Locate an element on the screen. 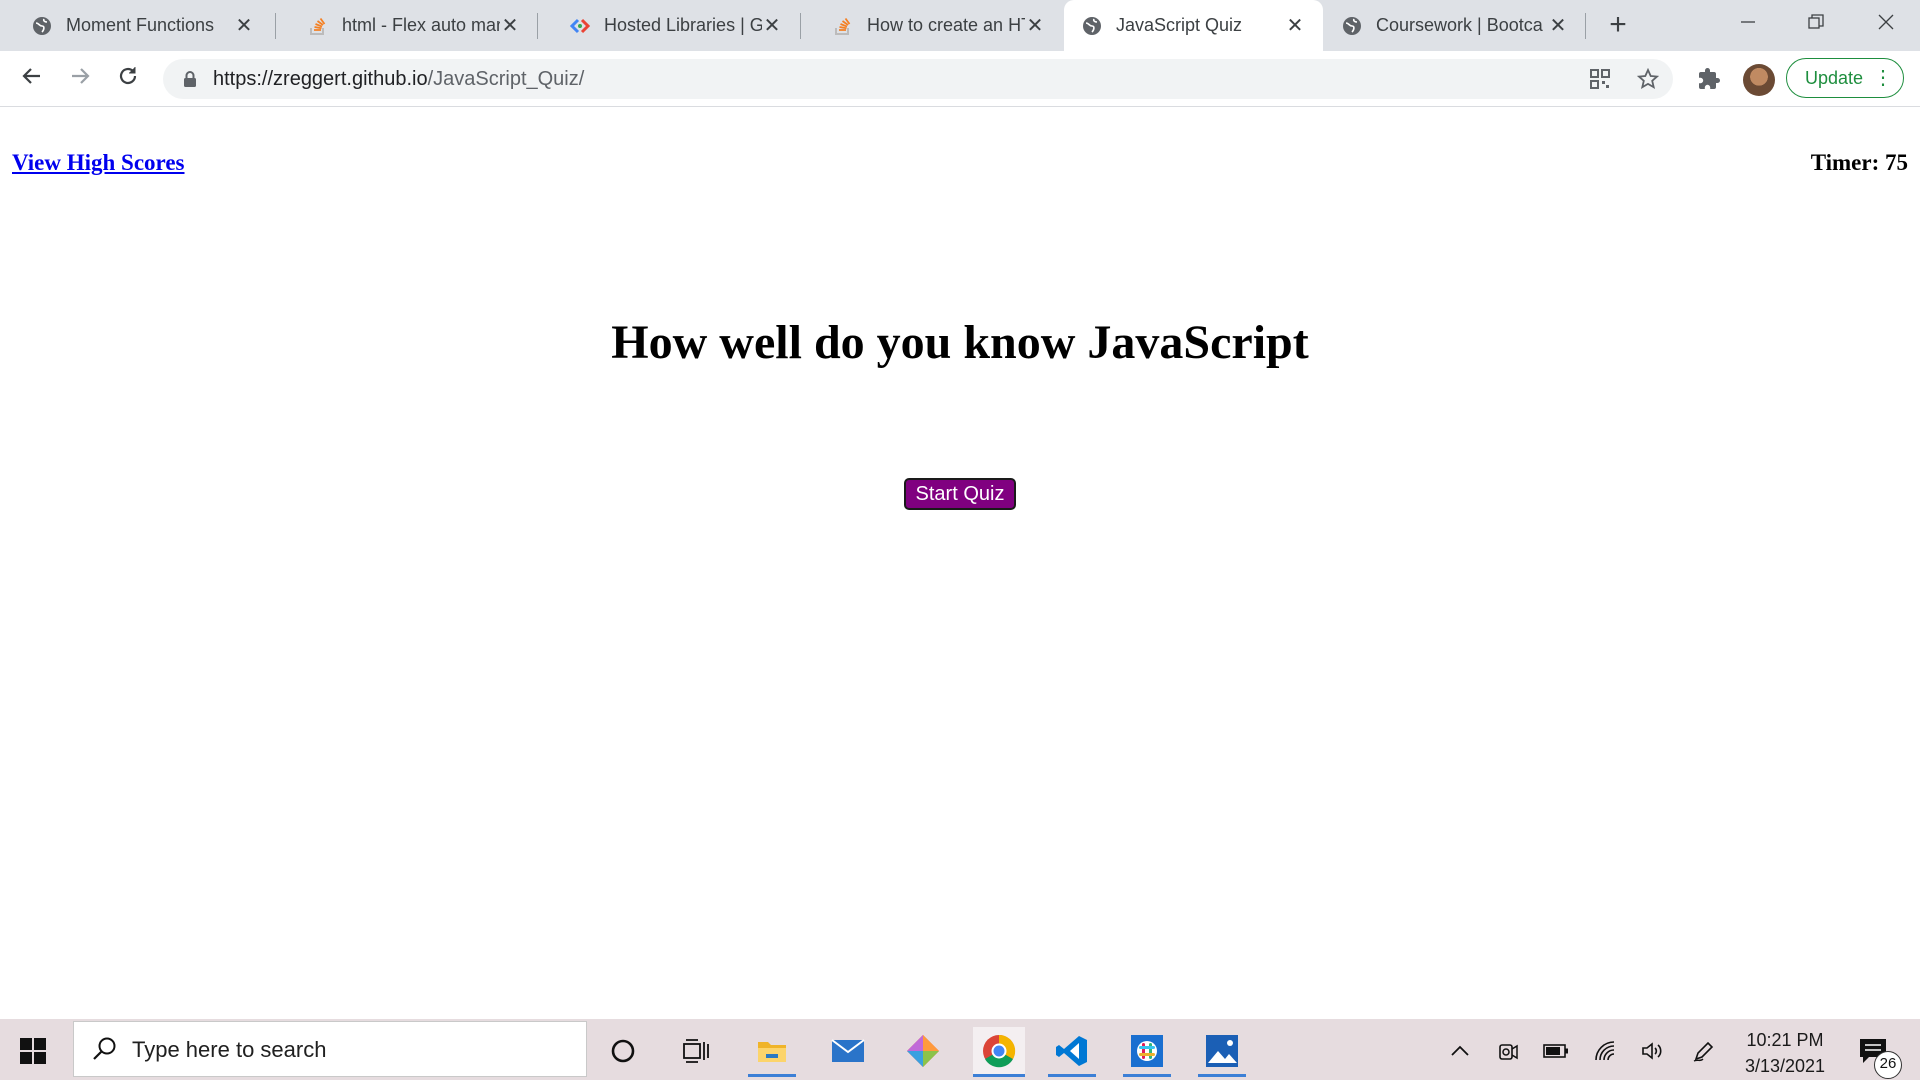 This screenshot has width=1920, height=1080. update-button: Update ⋮ is located at coordinates (1845, 78).